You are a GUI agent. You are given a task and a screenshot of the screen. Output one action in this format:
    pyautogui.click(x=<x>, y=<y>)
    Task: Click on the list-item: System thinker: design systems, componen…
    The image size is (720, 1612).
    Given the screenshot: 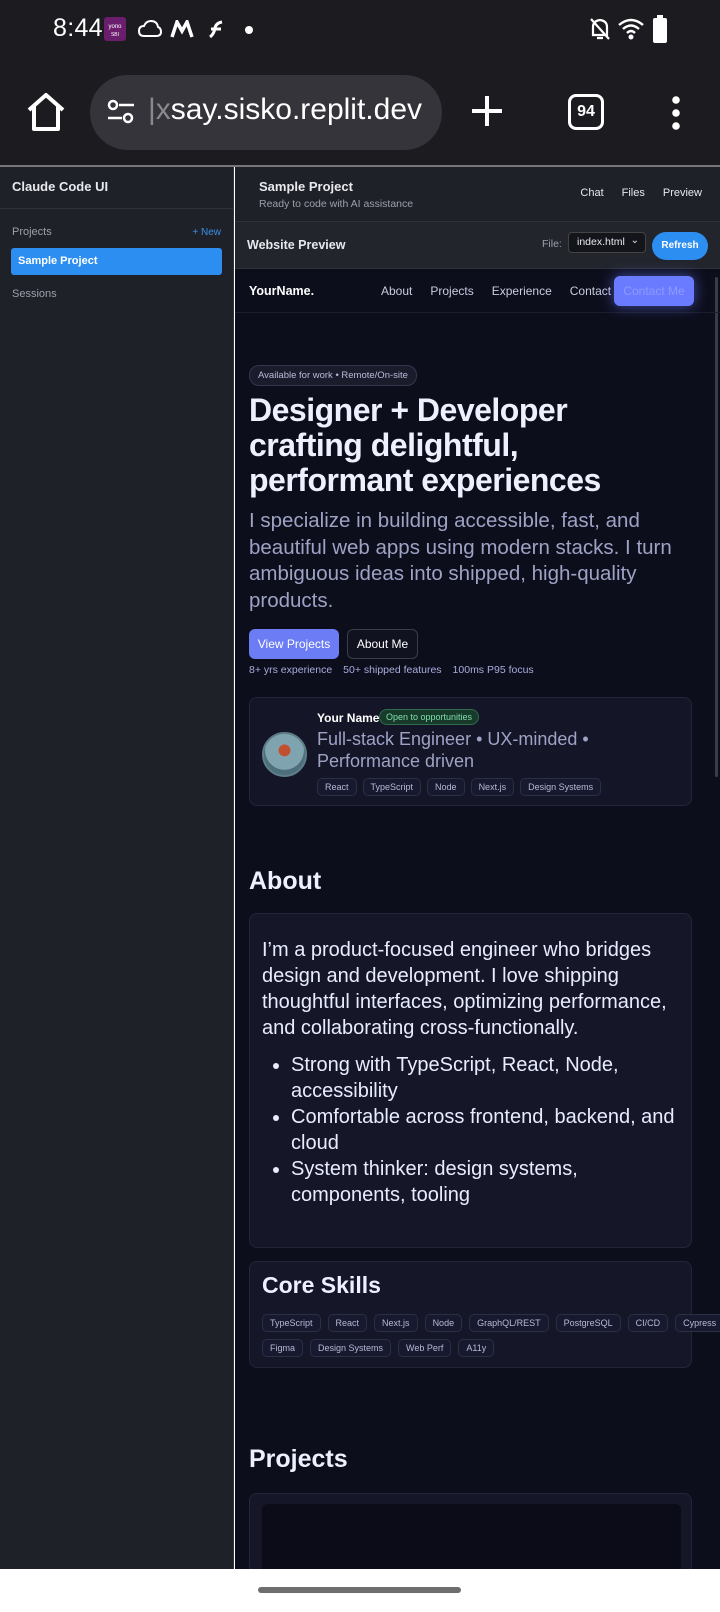 What is the action you would take?
    pyautogui.click(x=485, y=1182)
    